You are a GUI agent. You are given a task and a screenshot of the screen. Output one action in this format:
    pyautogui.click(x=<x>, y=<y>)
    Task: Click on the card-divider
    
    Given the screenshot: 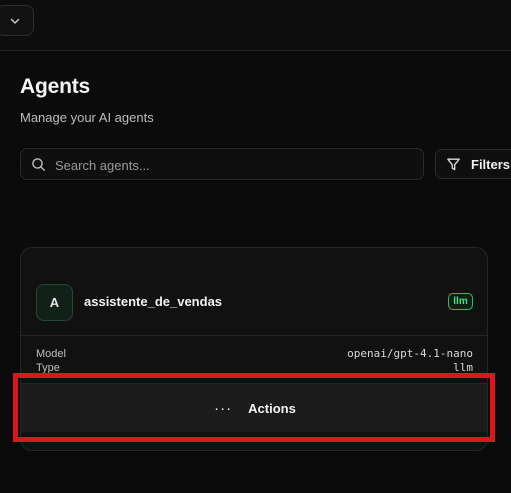 What is the action you would take?
    pyautogui.click(x=254, y=335)
    